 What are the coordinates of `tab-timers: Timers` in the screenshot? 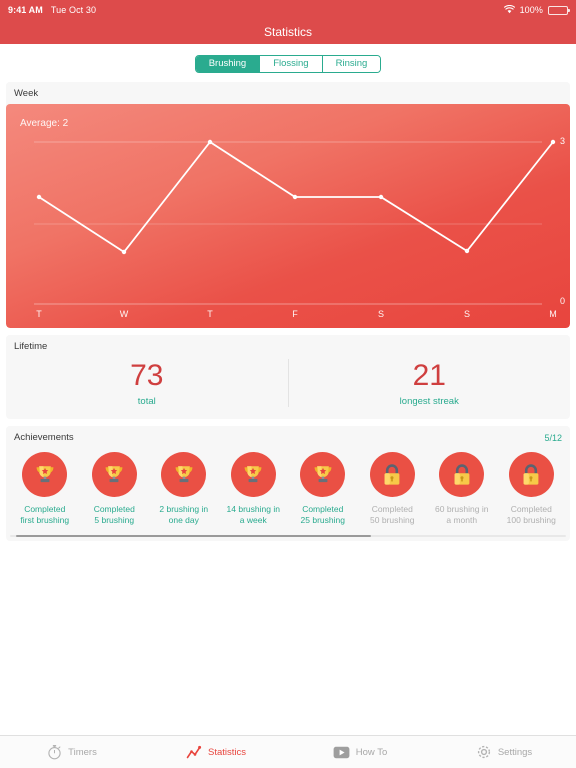 It's located at (72, 752).